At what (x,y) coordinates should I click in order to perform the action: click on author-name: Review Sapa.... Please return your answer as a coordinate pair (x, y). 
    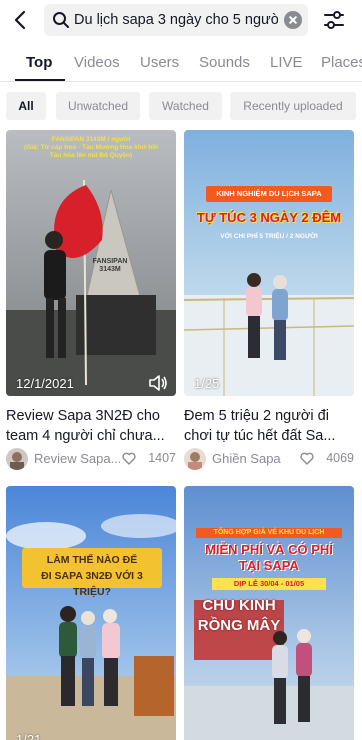
    Looking at the image, I should click on (77, 458).